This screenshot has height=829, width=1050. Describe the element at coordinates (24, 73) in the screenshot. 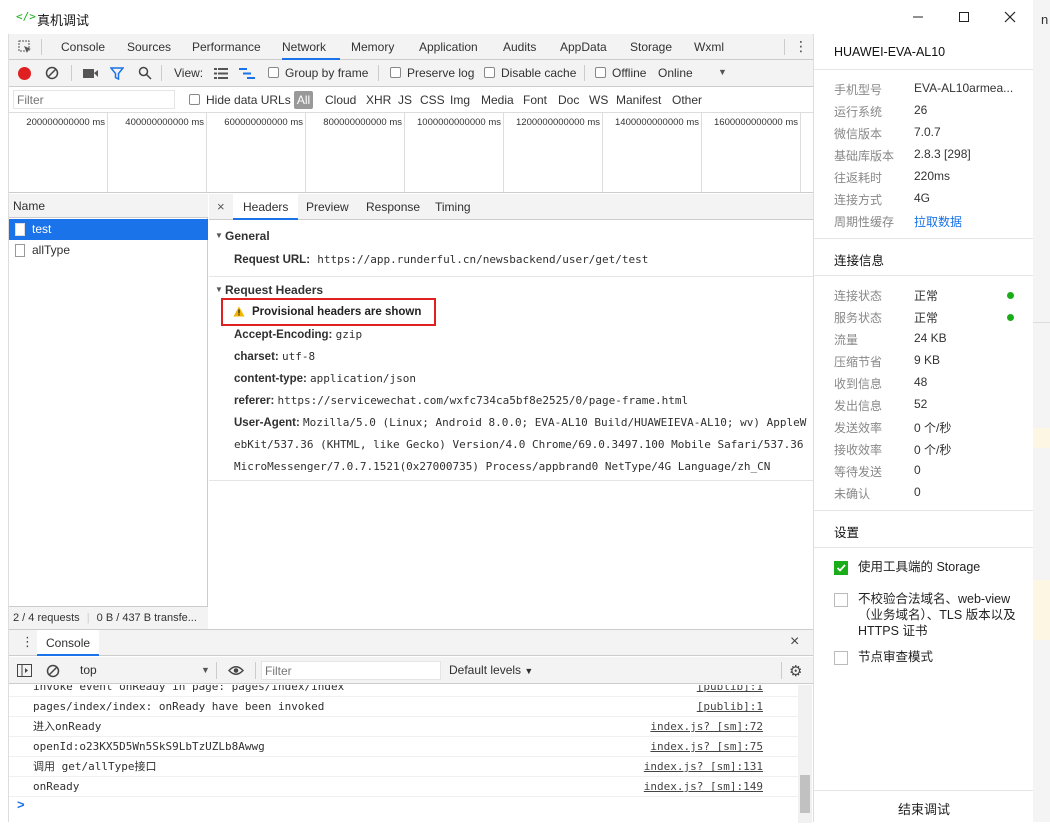

I see `record-icon` at that location.